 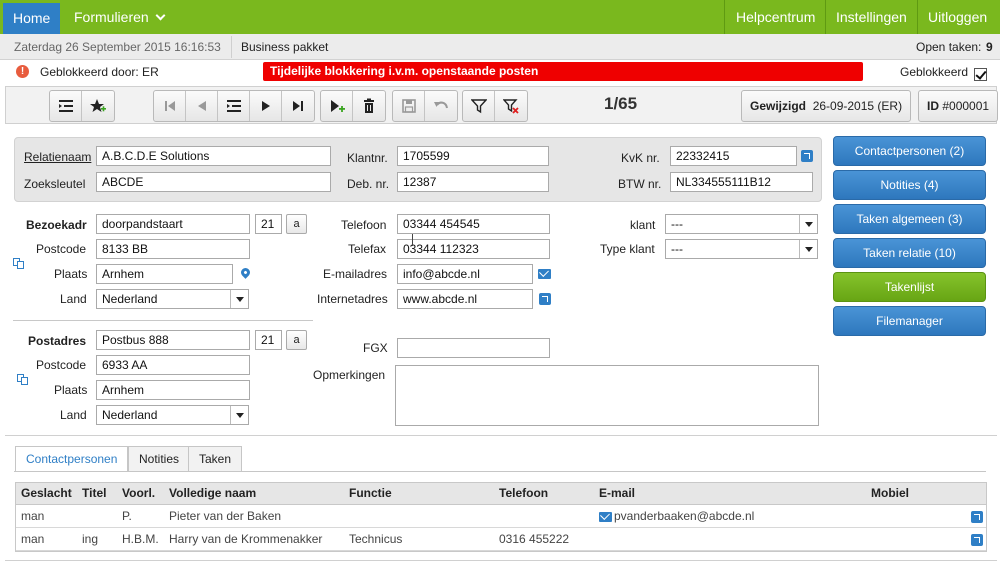 What do you see at coordinates (234, 106) in the screenshot?
I see `record-list-button` at bounding box center [234, 106].